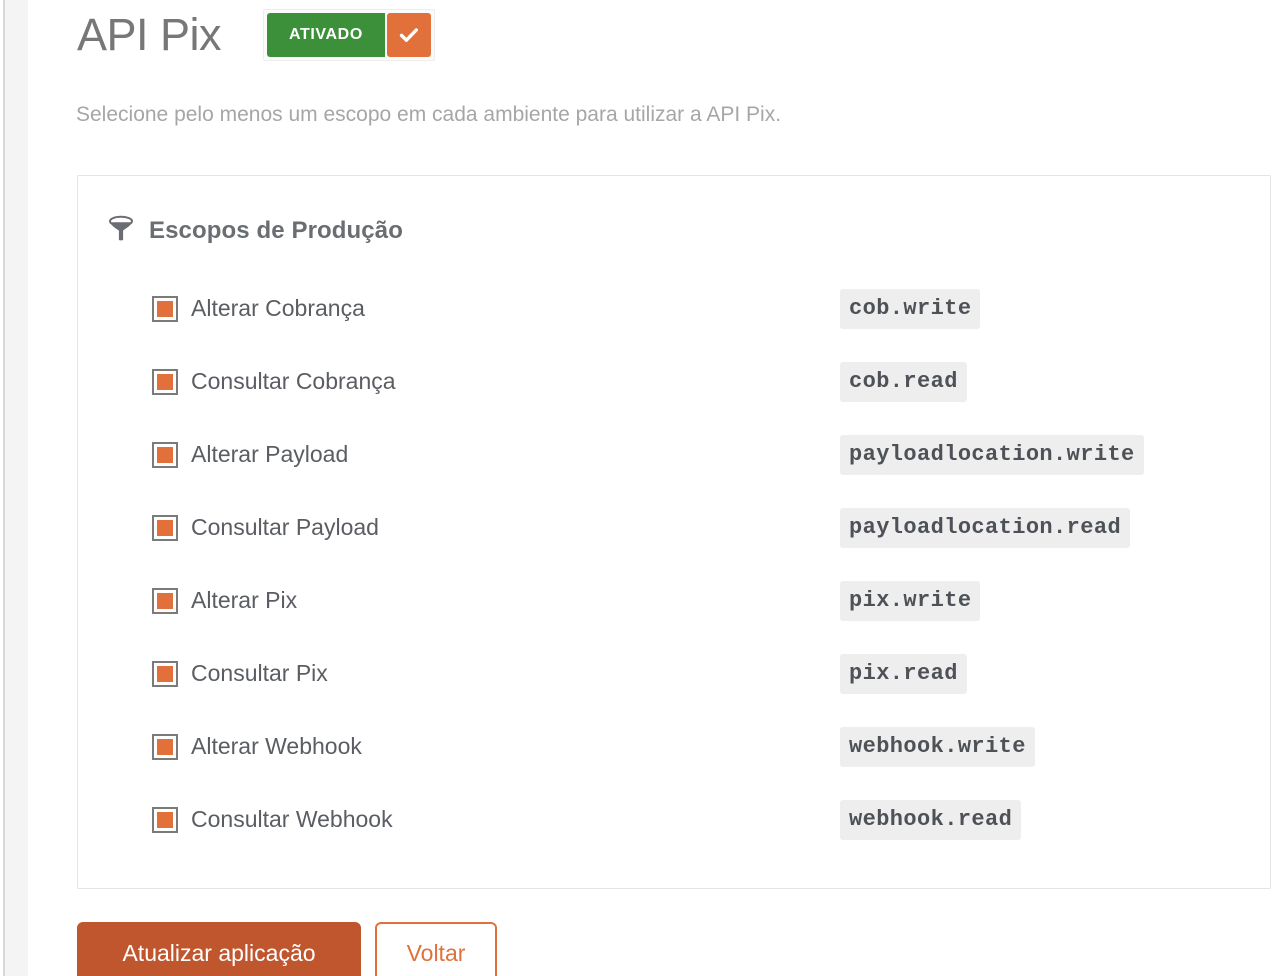 Image resolution: width=1280 pixels, height=976 pixels. I want to click on scope-code-cell: webhook.read, so click(1040, 819).